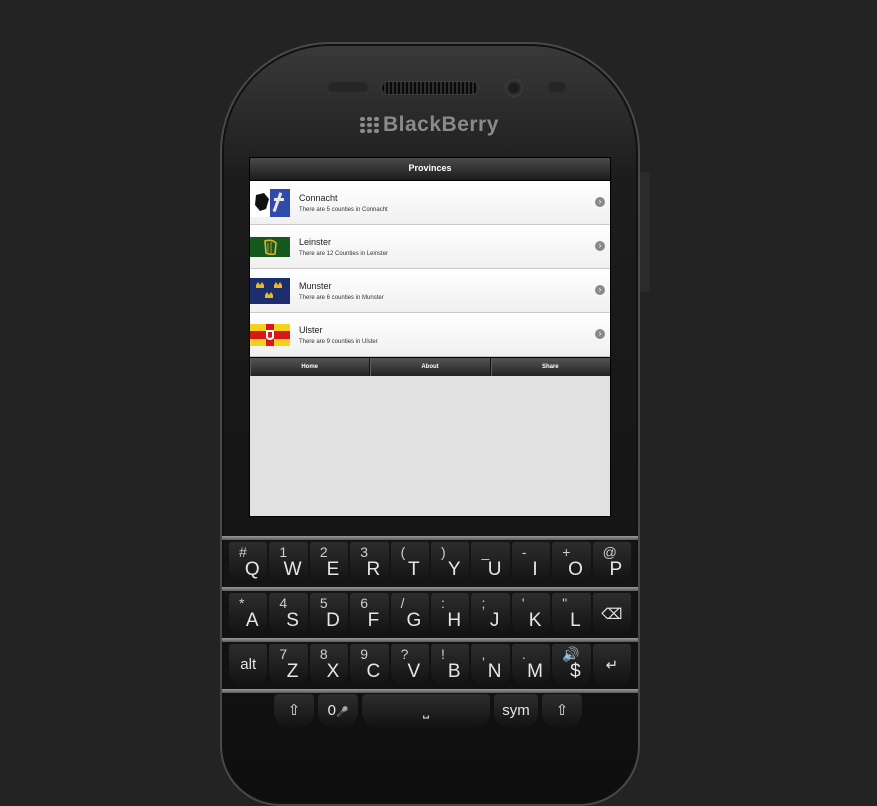 Image resolution: width=877 pixels, height=806 pixels. I want to click on key-s: 4S, so click(288, 614).